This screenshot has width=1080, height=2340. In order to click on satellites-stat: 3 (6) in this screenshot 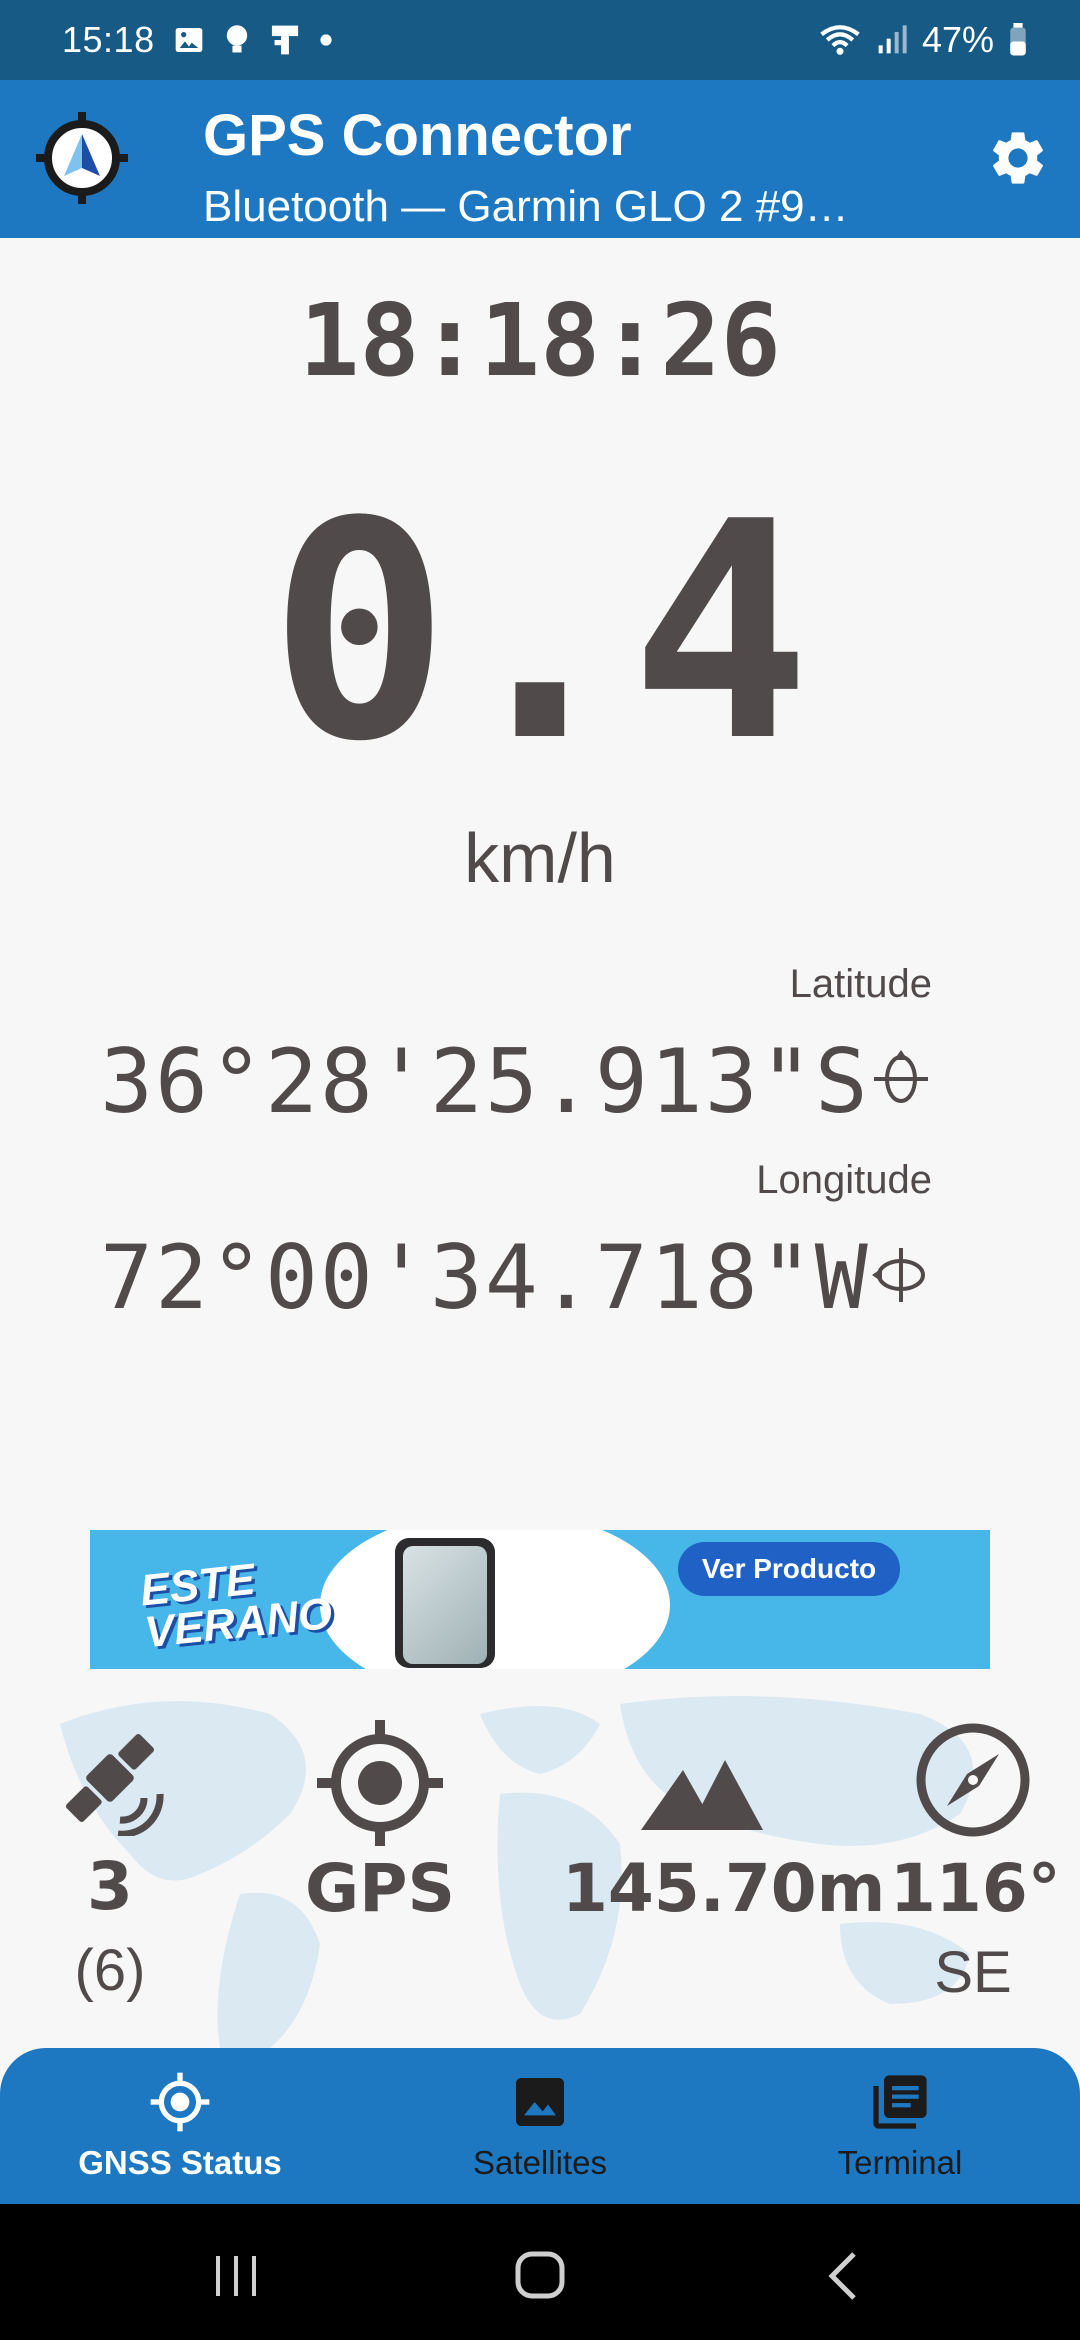, I will do `click(110, 1862)`.